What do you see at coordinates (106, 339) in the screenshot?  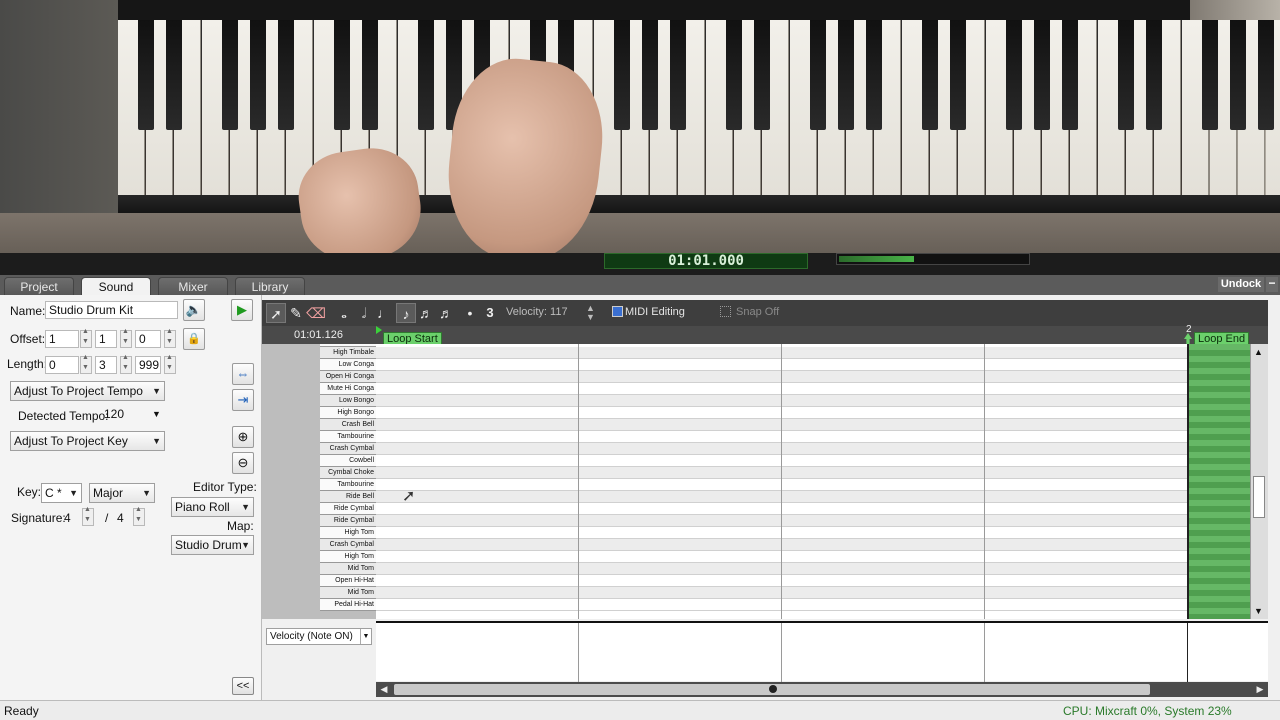 I see `offset-beat-field: 1` at bounding box center [106, 339].